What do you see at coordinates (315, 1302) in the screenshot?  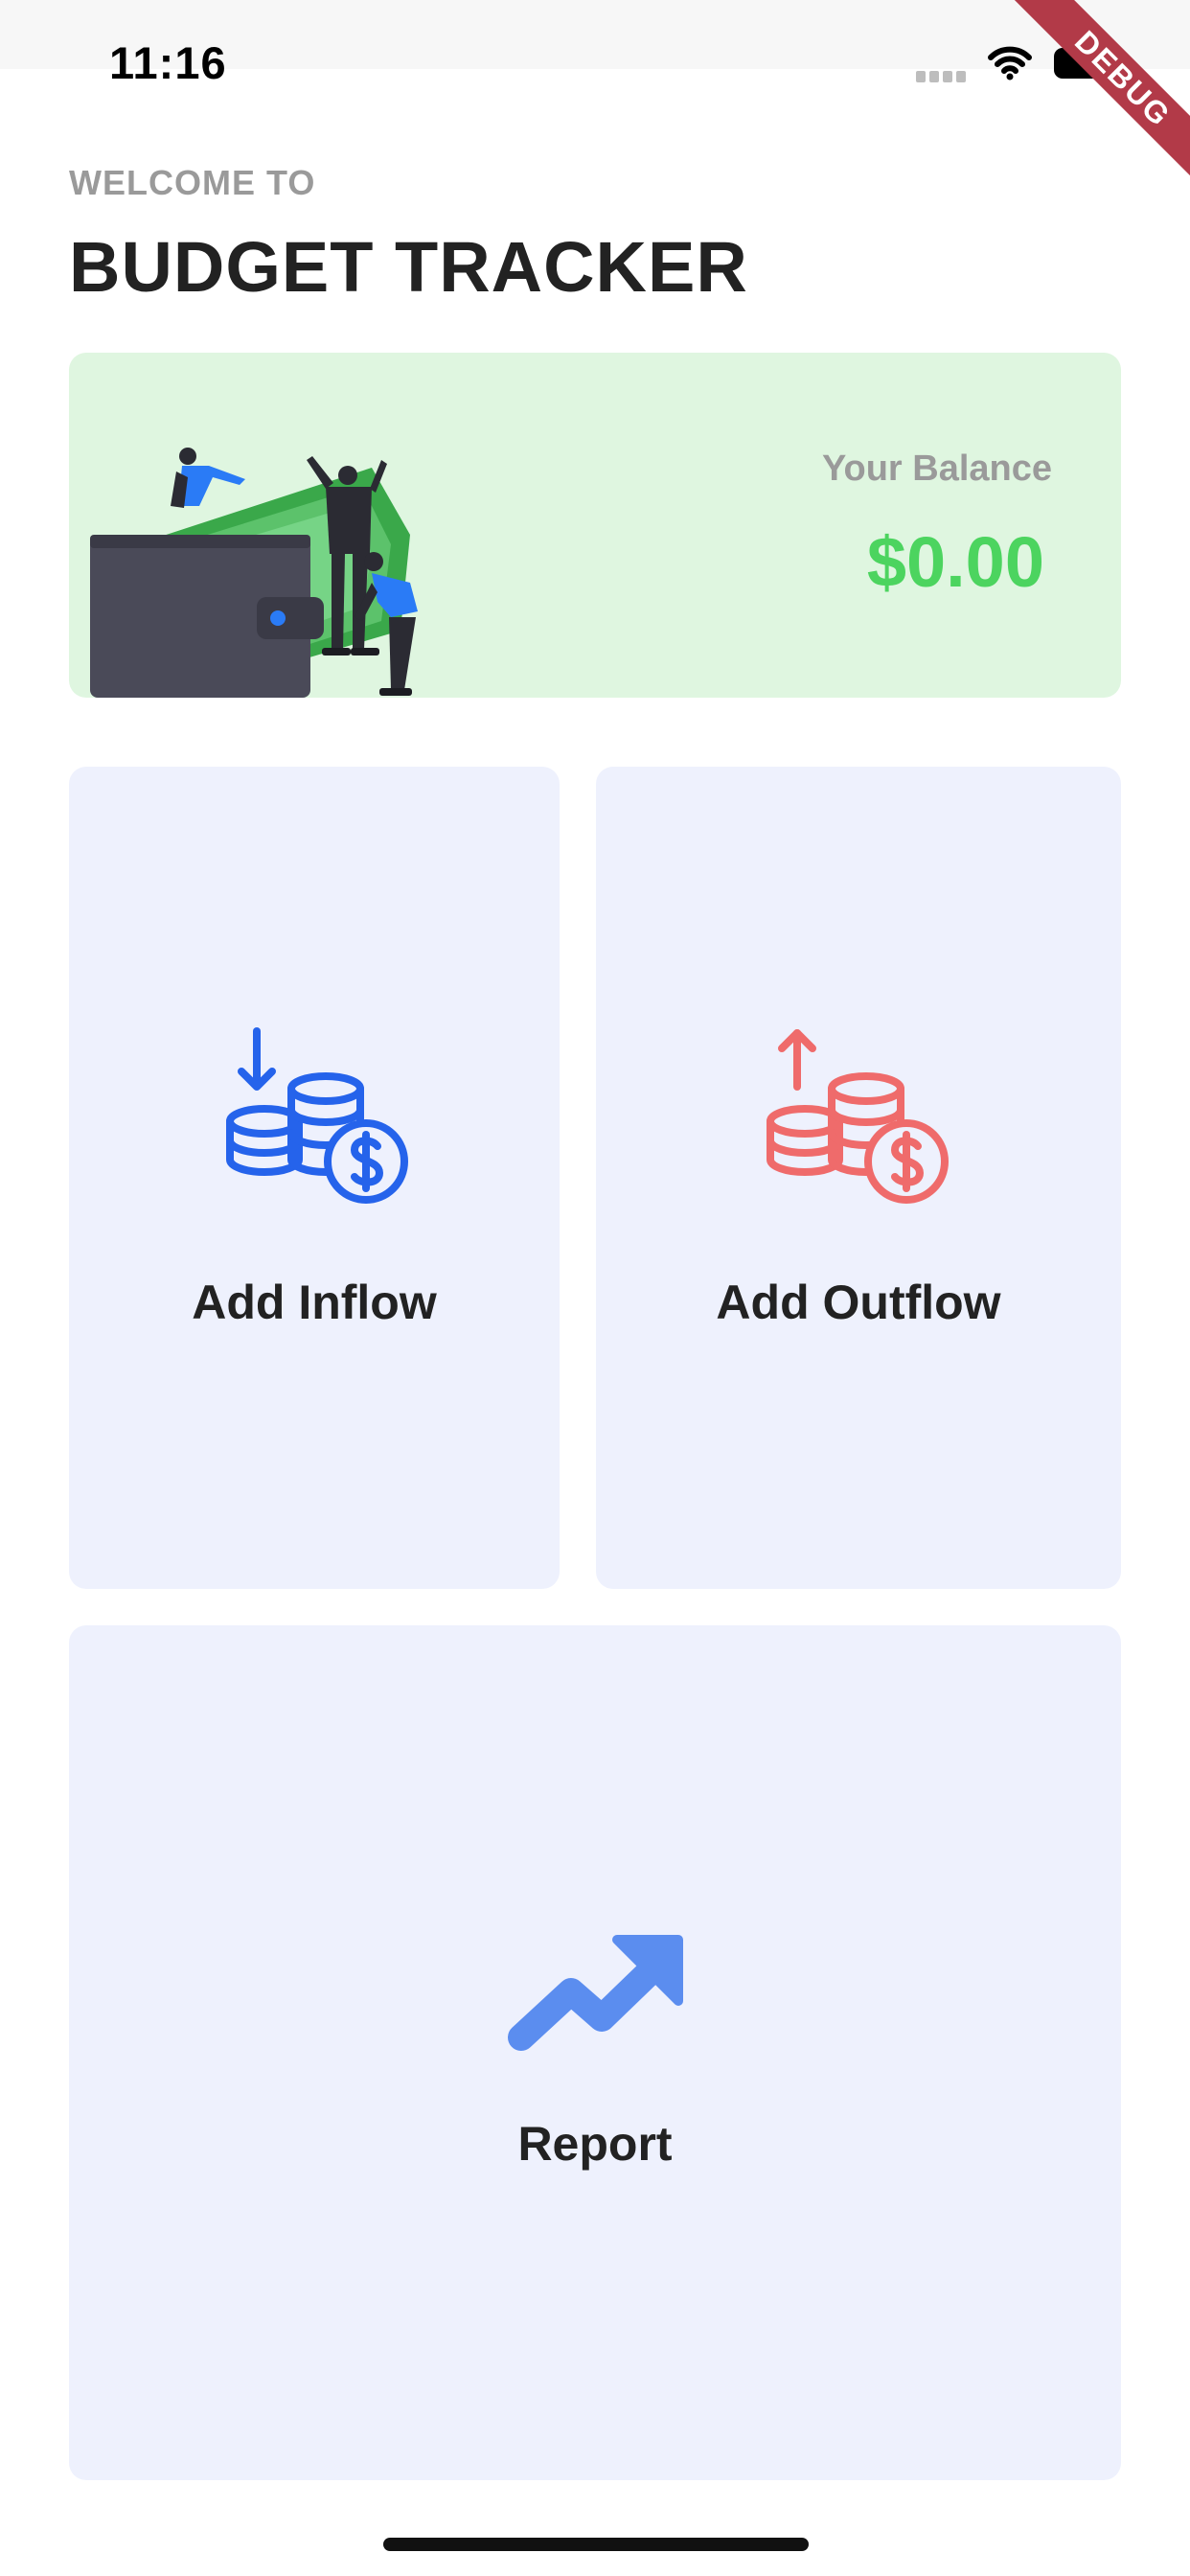 I see `add-inflow-label: Add Inflow` at bounding box center [315, 1302].